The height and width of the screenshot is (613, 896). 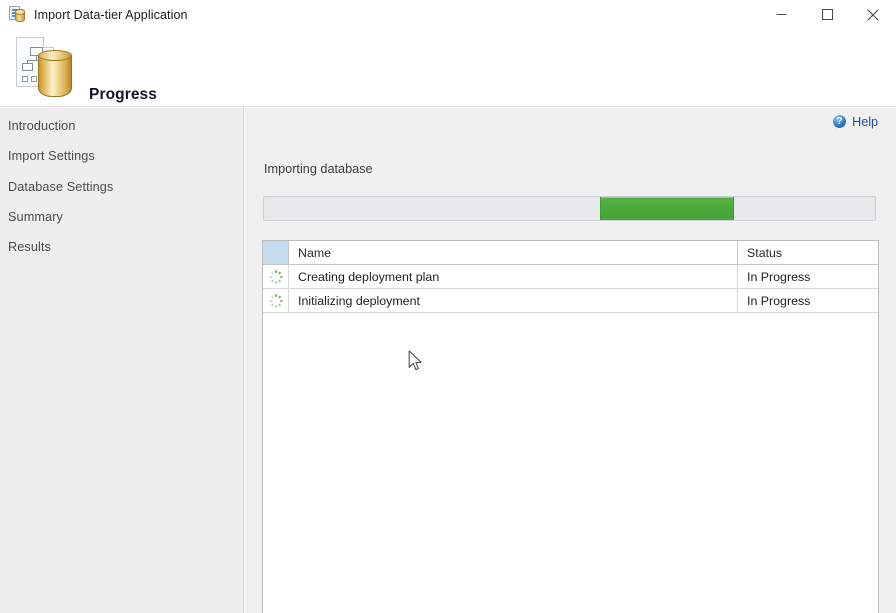 I want to click on sidebar-item-results: Results, so click(x=29, y=247).